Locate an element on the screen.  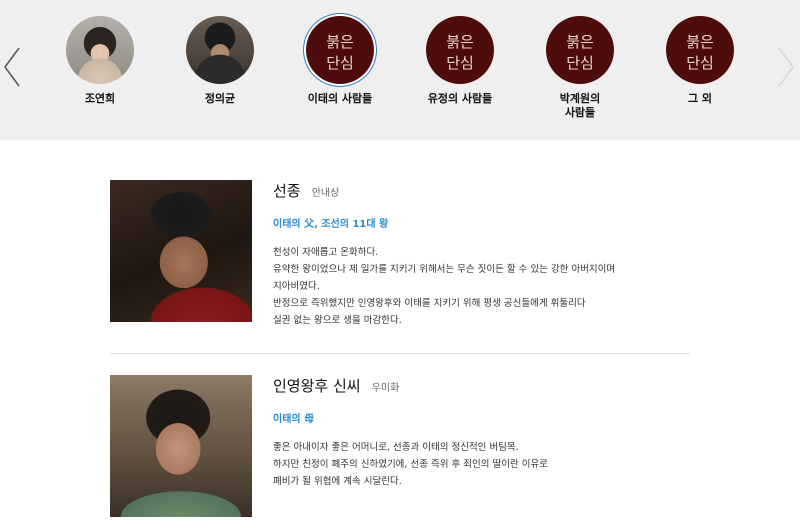
category-item-yujeong-people: 붉은 단심 유정의 사람들 is located at coordinates (460, 61).